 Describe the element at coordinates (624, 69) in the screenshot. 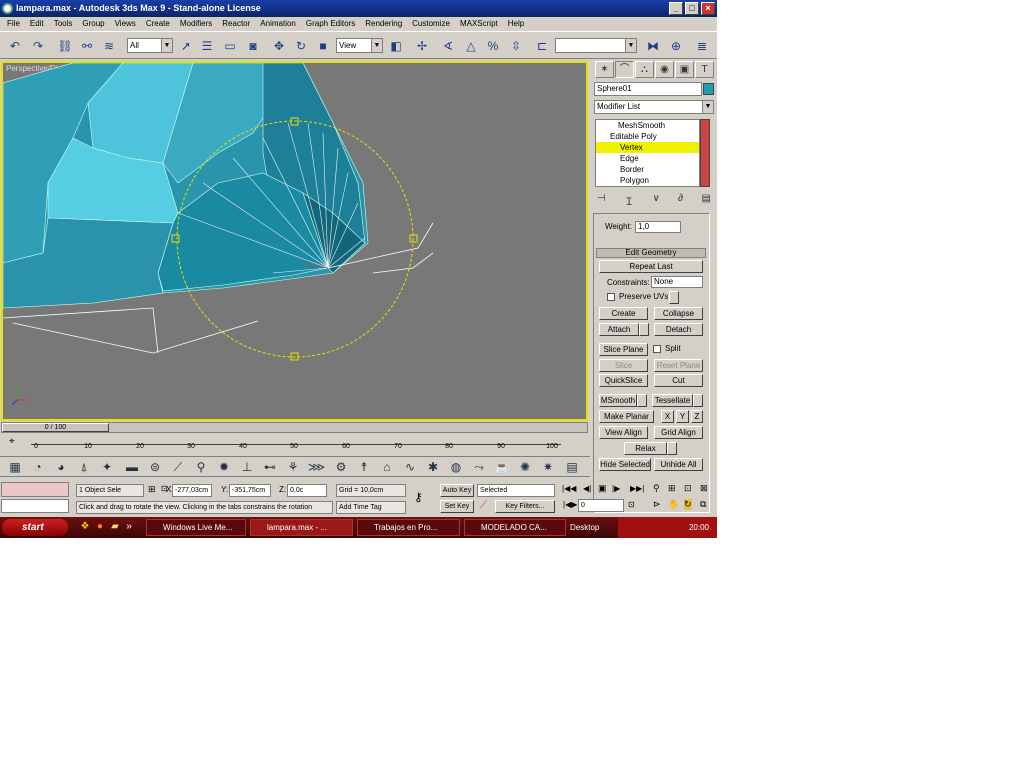

I see `modify-tab-icon: ⌒` at that location.